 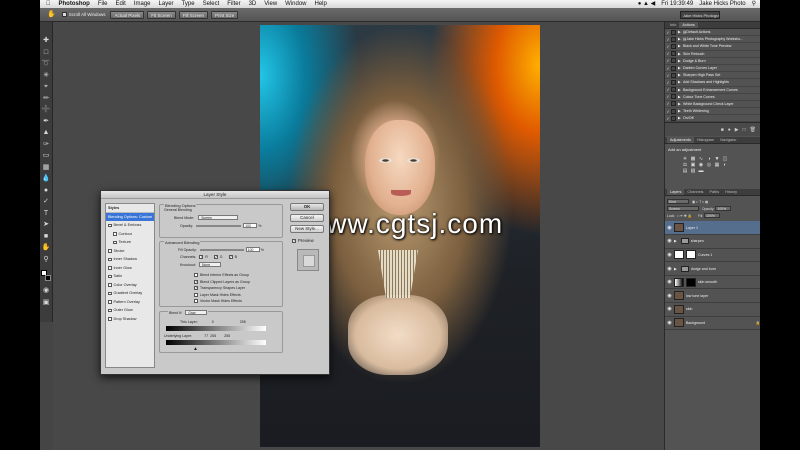 I want to click on menu-view: View, so click(x=270, y=4).